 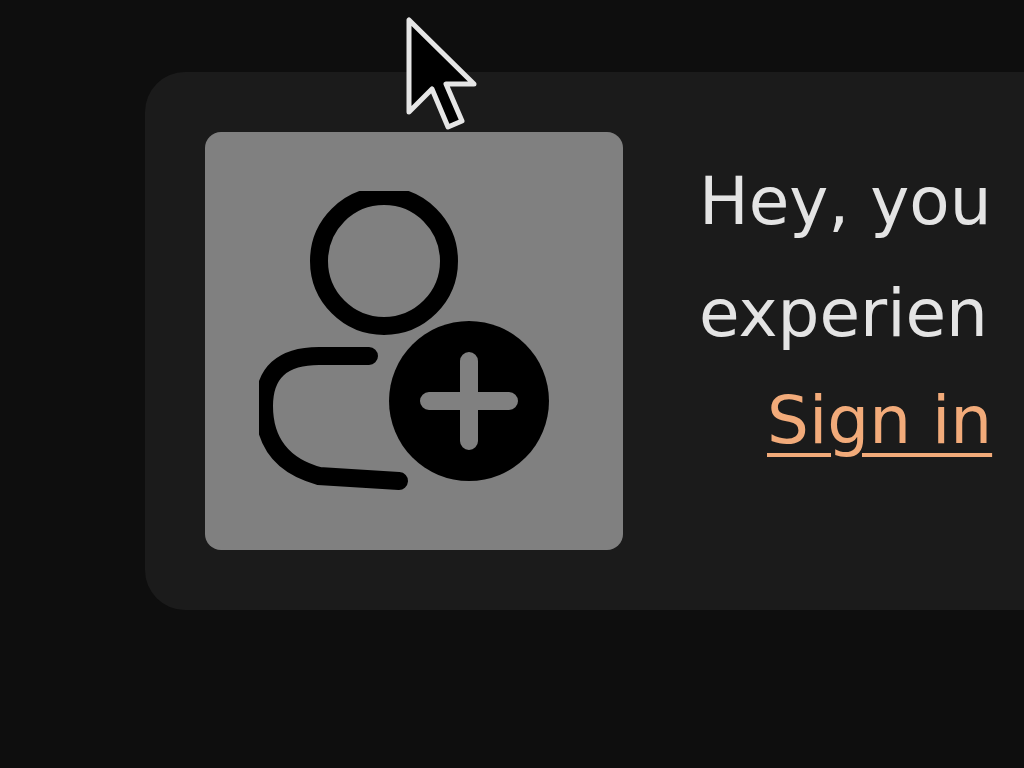 What do you see at coordinates (442, 74) in the screenshot?
I see `cursor-icon` at bounding box center [442, 74].